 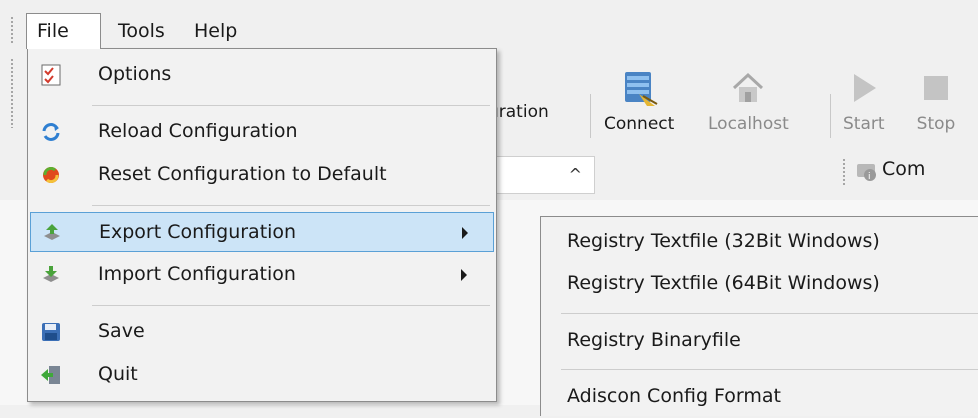 What do you see at coordinates (12, 93) in the screenshot?
I see `toolbar-grip` at bounding box center [12, 93].